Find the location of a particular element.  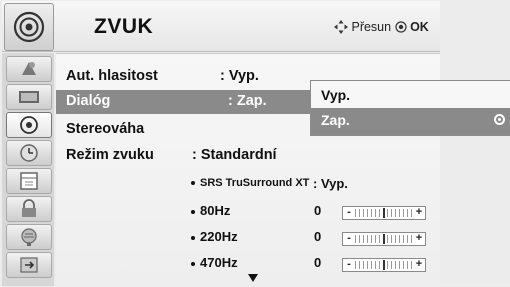

eq-label: 220Hz is located at coordinates (219, 236).